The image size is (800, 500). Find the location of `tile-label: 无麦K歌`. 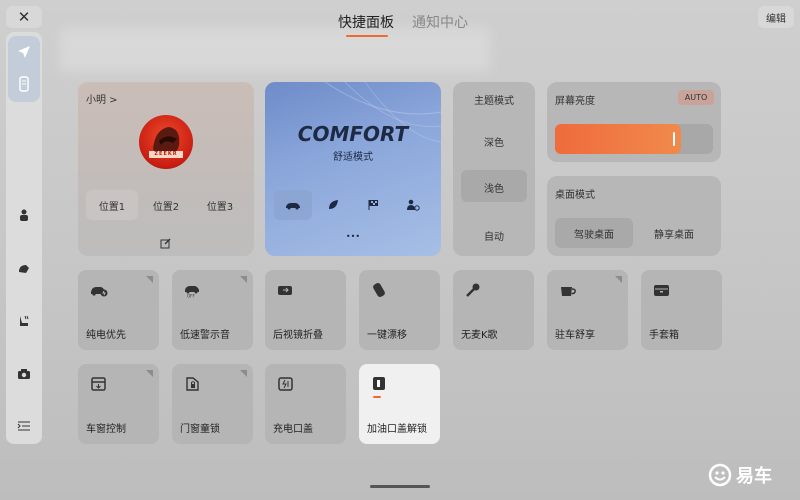

tile-label: 无麦K歌 is located at coordinates (479, 335).